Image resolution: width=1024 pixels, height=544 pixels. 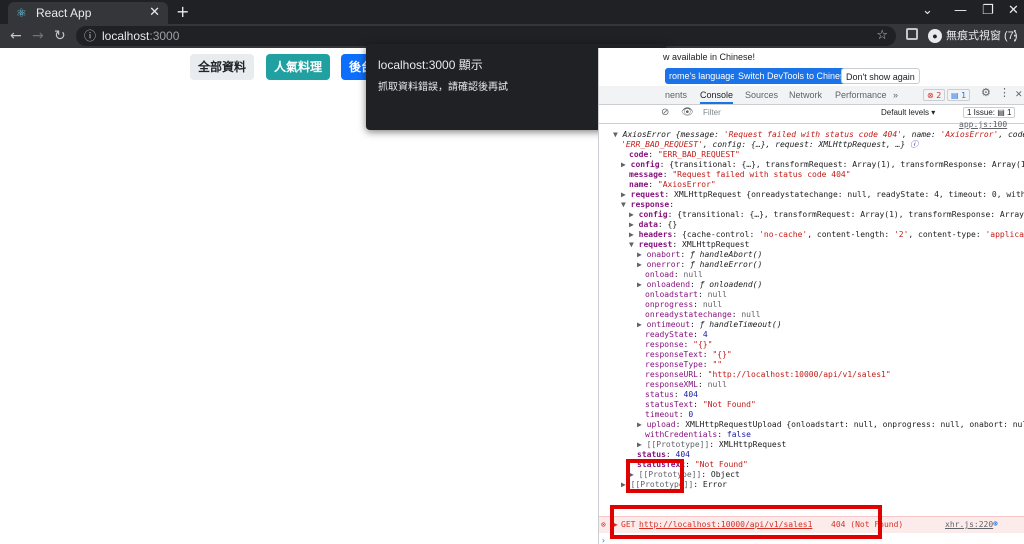 What do you see at coordinates (603, 524) in the screenshot?
I see `error-icon: ⊗` at bounding box center [603, 524].